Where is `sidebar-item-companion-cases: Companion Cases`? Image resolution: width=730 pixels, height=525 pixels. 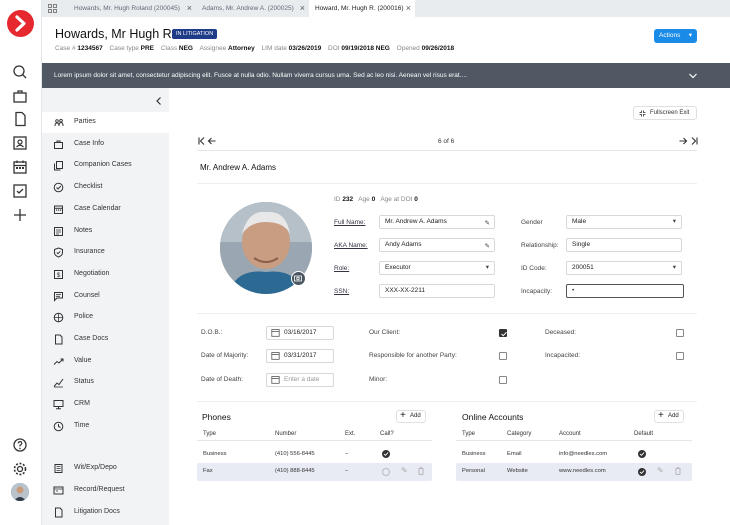
sidebar-item-companion-cases: Companion Cases is located at coordinates (105, 165).